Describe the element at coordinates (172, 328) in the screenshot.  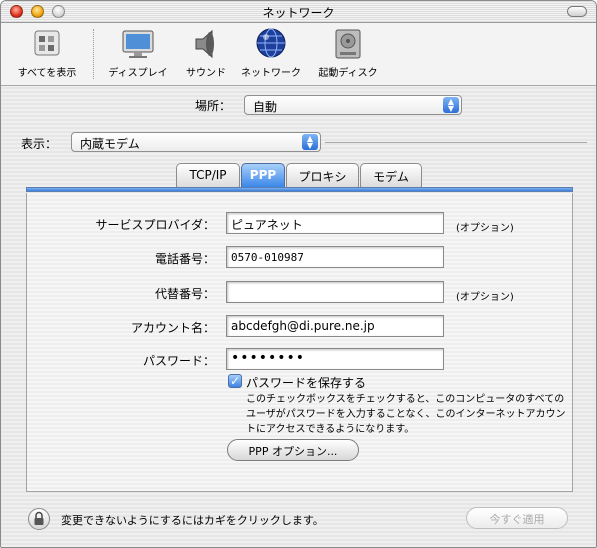
I see `account-label: アカウント名：` at that location.